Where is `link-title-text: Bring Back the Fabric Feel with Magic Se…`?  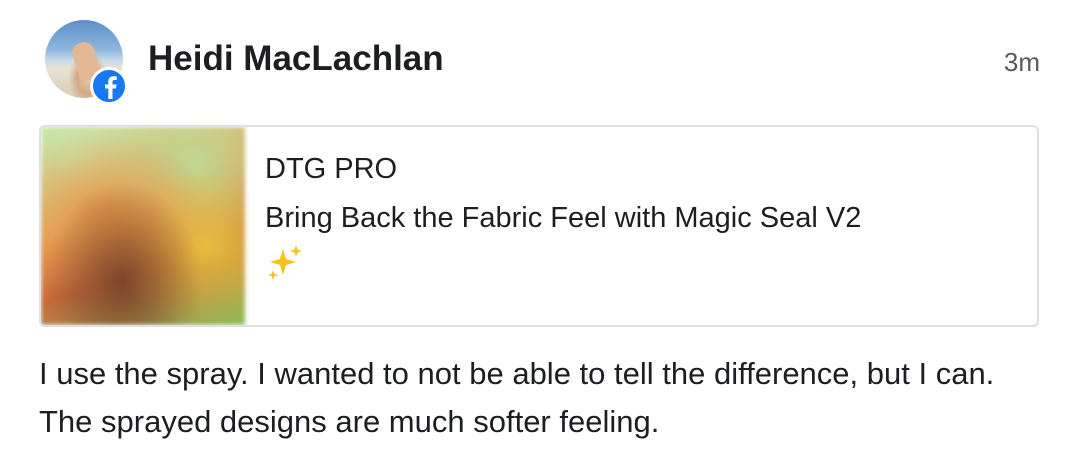
link-title-text: Bring Back the Fabric Feel with Magic Se… is located at coordinates (563, 218).